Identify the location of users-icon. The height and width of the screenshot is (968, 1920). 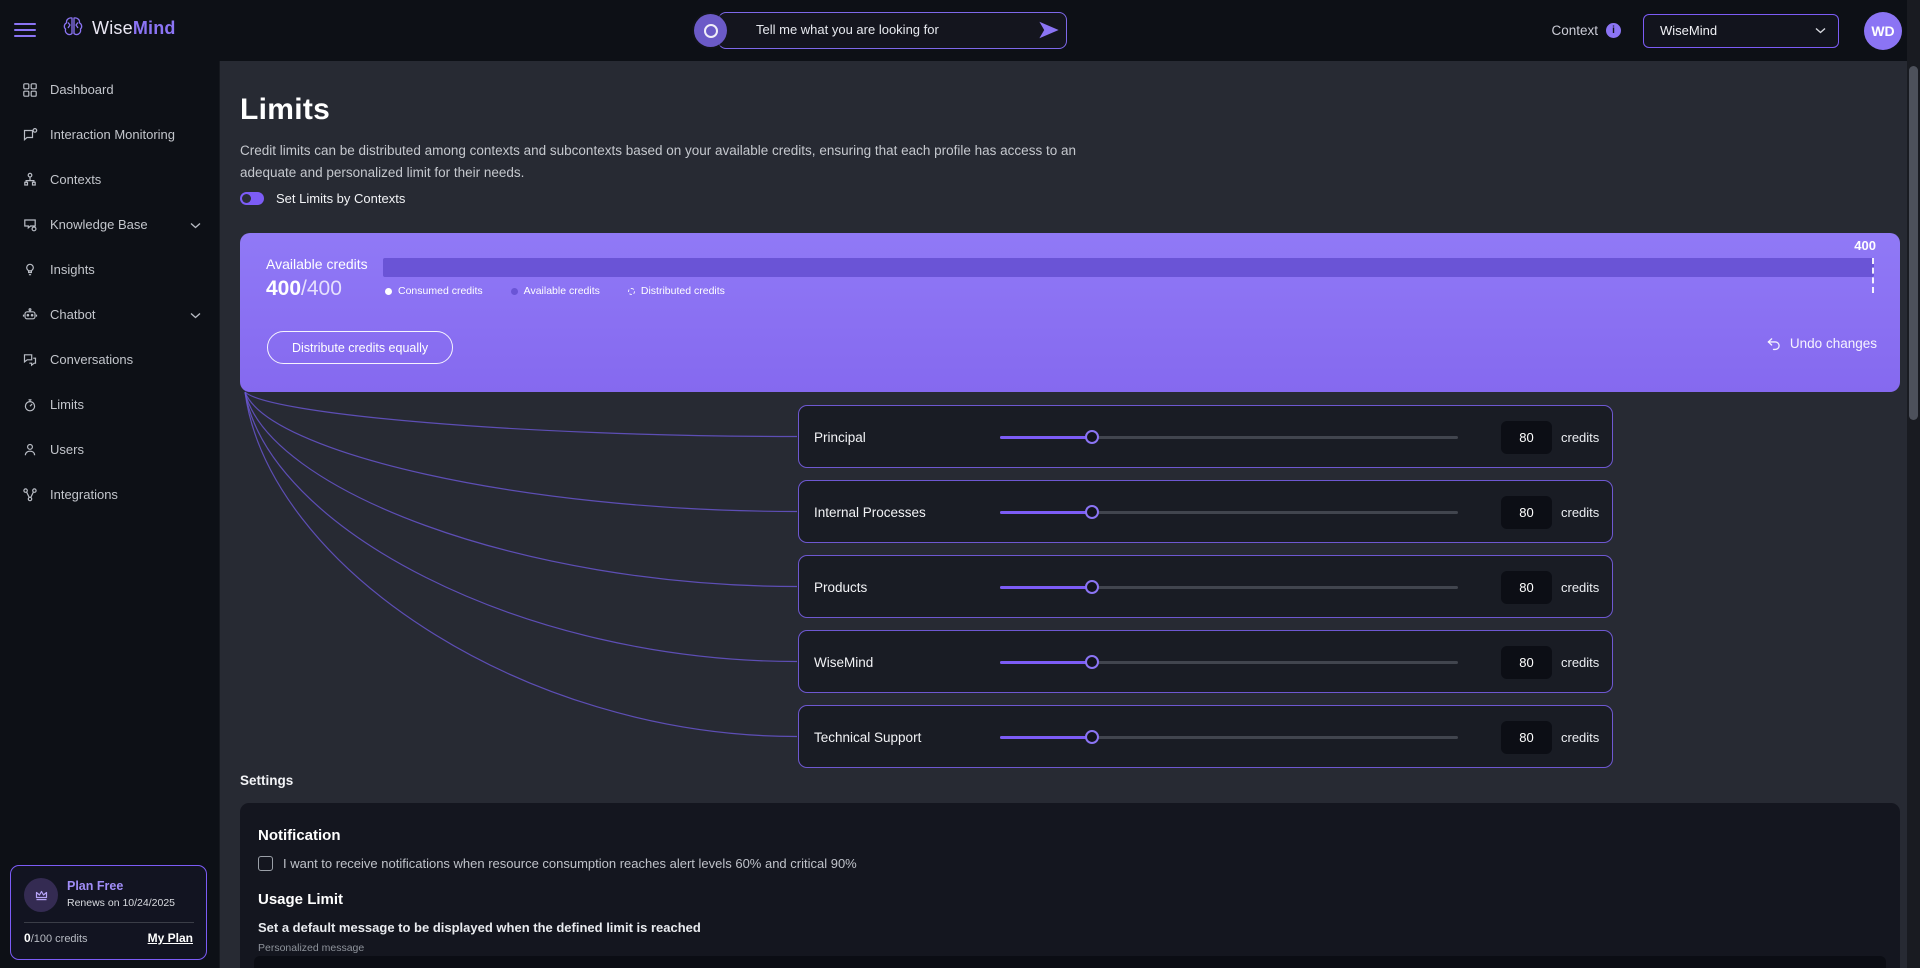
(30, 449).